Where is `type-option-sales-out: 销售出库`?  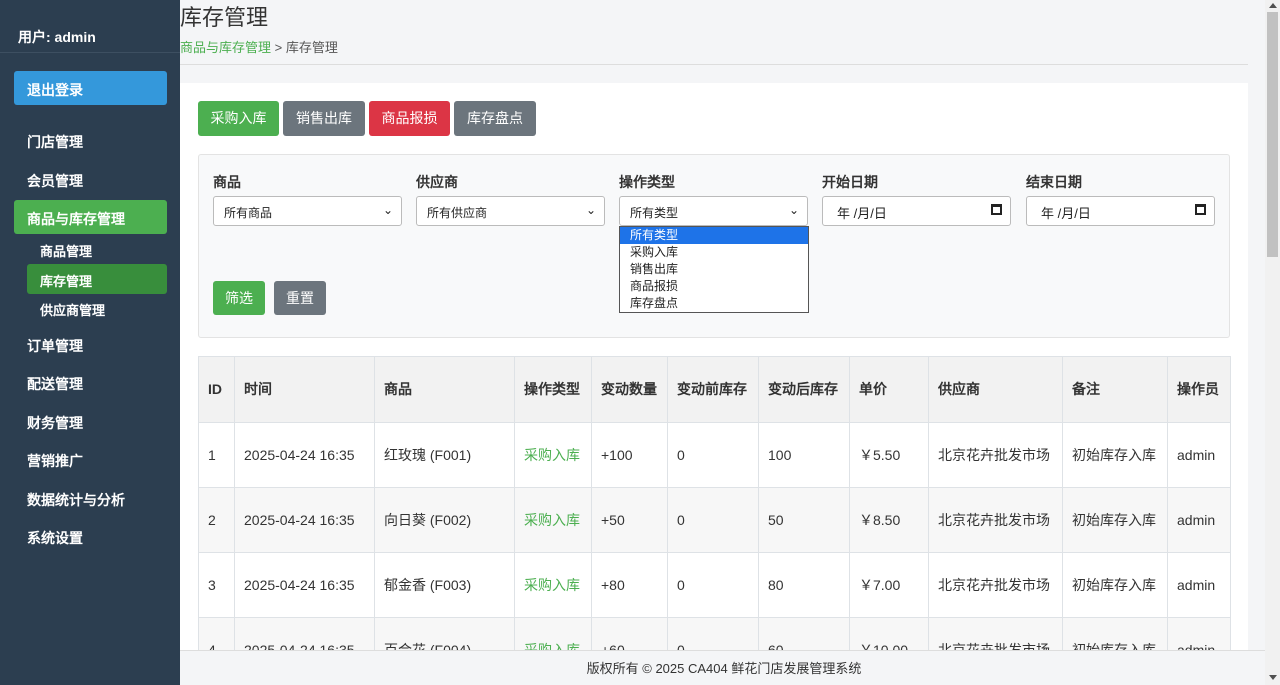
type-option-sales-out: 销售出库 is located at coordinates (714, 269).